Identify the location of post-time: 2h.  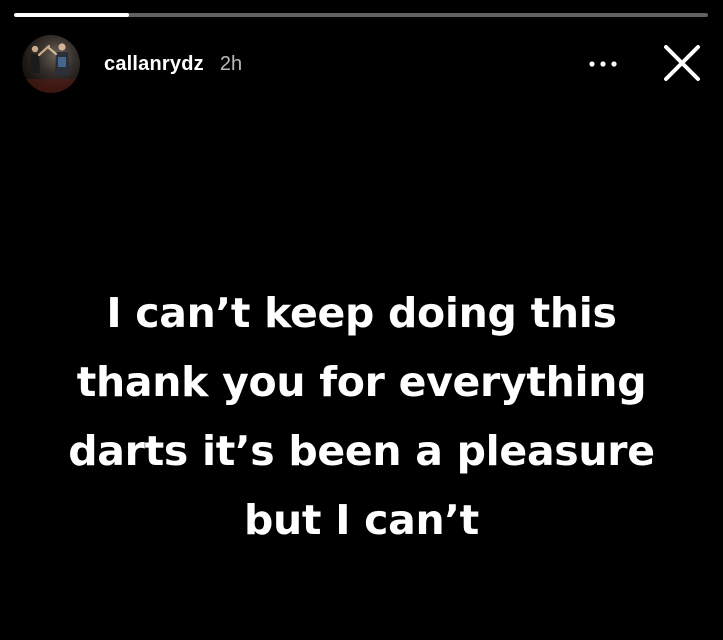
(231, 63).